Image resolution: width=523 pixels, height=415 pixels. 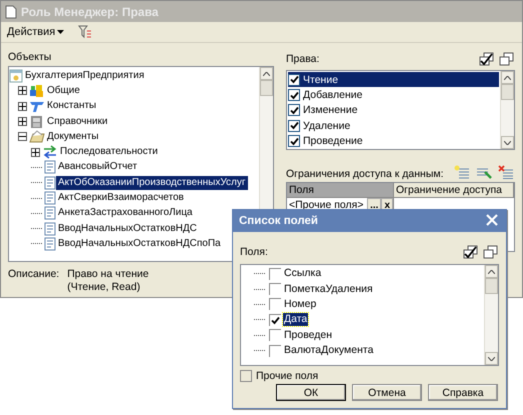 What do you see at coordinates (37, 137) in the screenshot?
I see `folder-icon` at bounding box center [37, 137].